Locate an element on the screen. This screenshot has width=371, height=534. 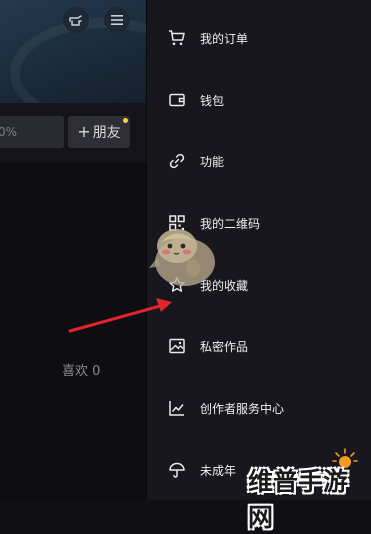
add-friend-button: + 朋友 is located at coordinates (99, 132).